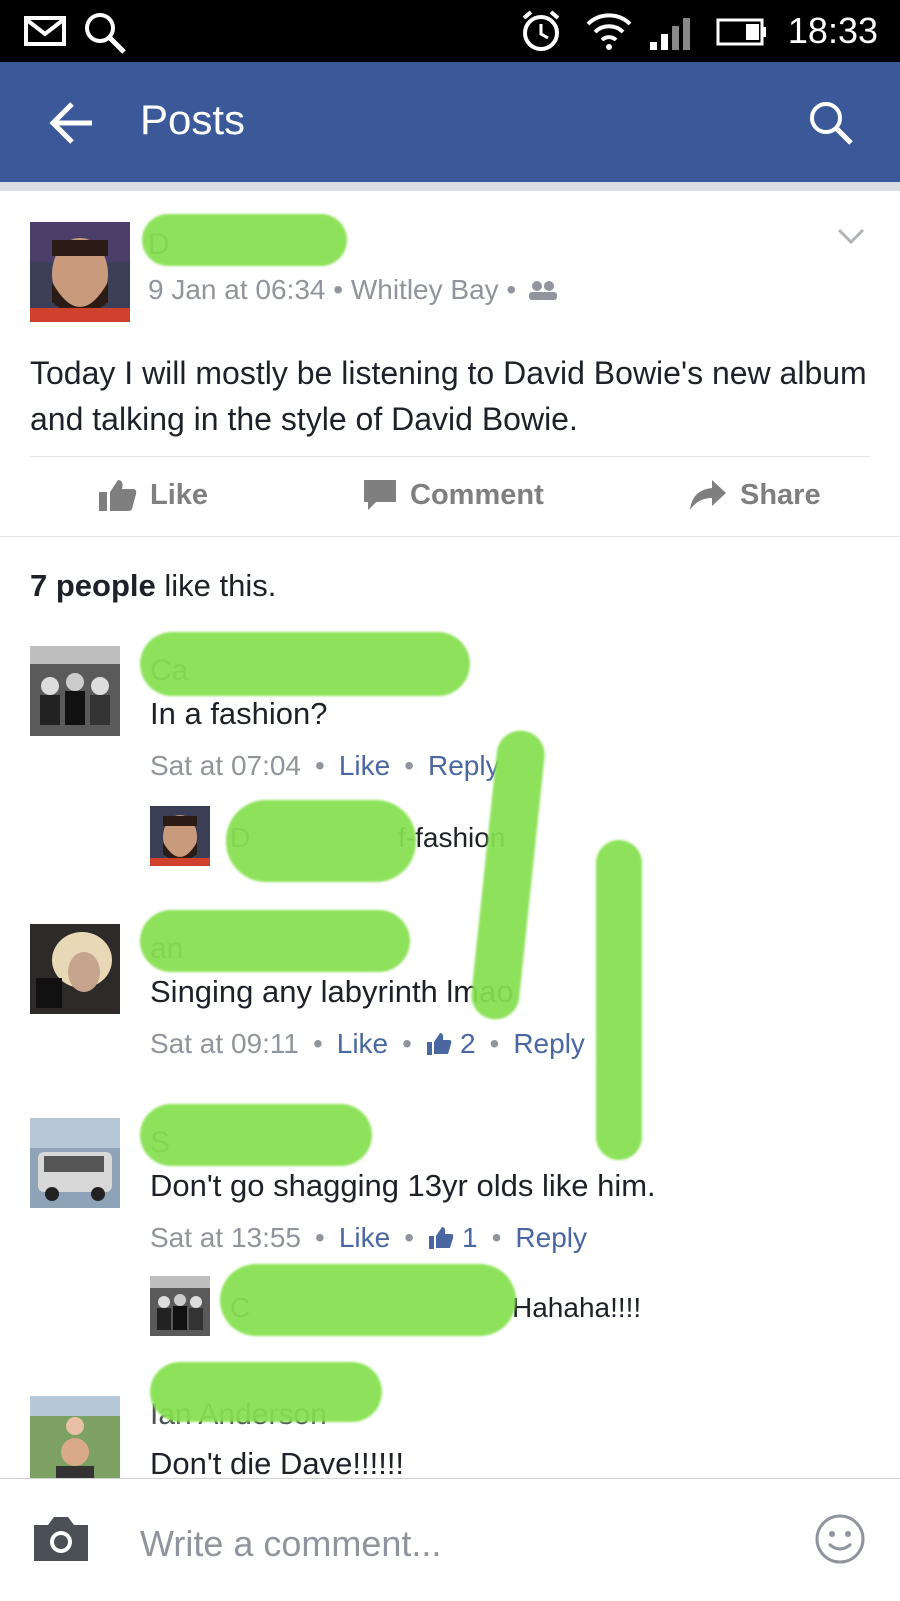 This screenshot has width=900, height=1601. Describe the element at coordinates (226, 765) in the screenshot. I see `comment-time: Sat at 07:04` at that location.